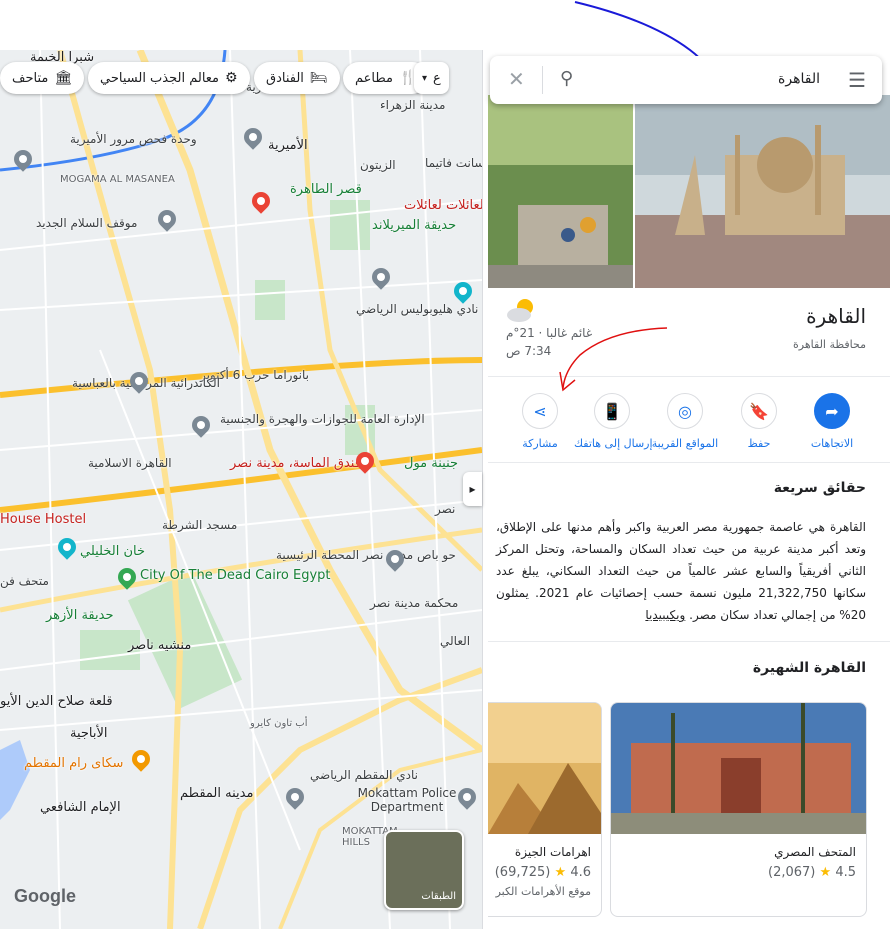 The height and width of the screenshot is (929, 890). What do you see at coordinates (417, 309) in the screenshot?
I see `map-label: نادي هليوبوليس الرياضي` at bounding box center [417, 309].